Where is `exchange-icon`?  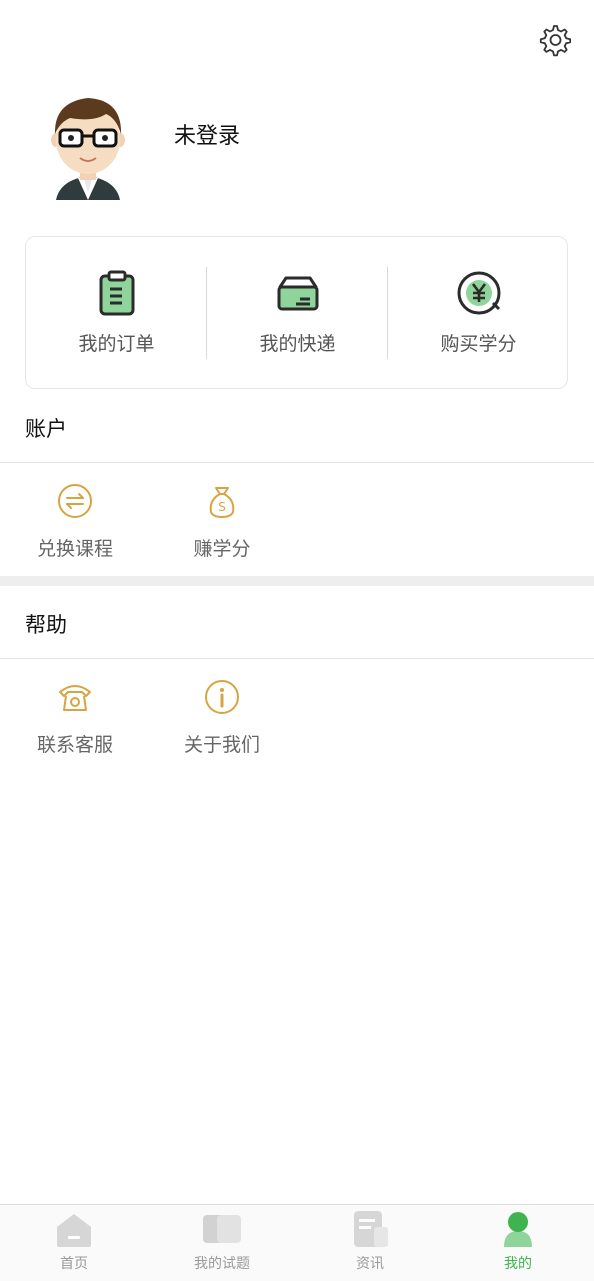
exchange-icon is located at coordinates (75, 501).